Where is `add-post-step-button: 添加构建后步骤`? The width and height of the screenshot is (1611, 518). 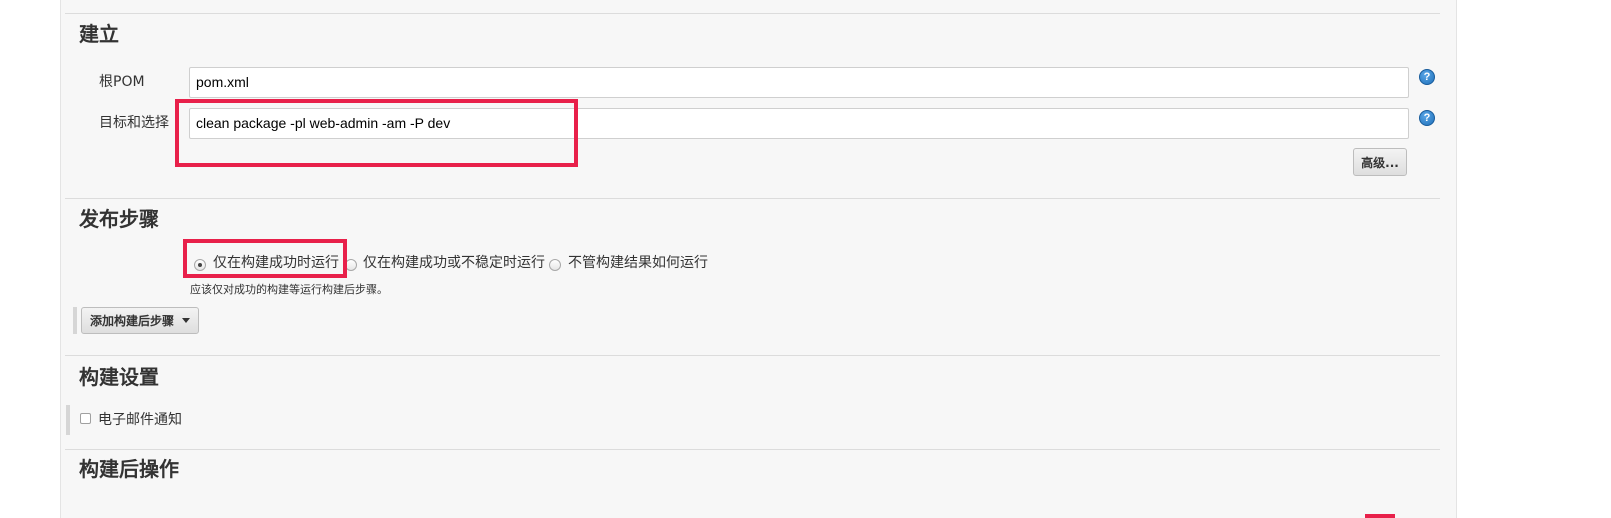 add-post-step-button: 添加构建后步骤 is located at coordinates (140, 320).